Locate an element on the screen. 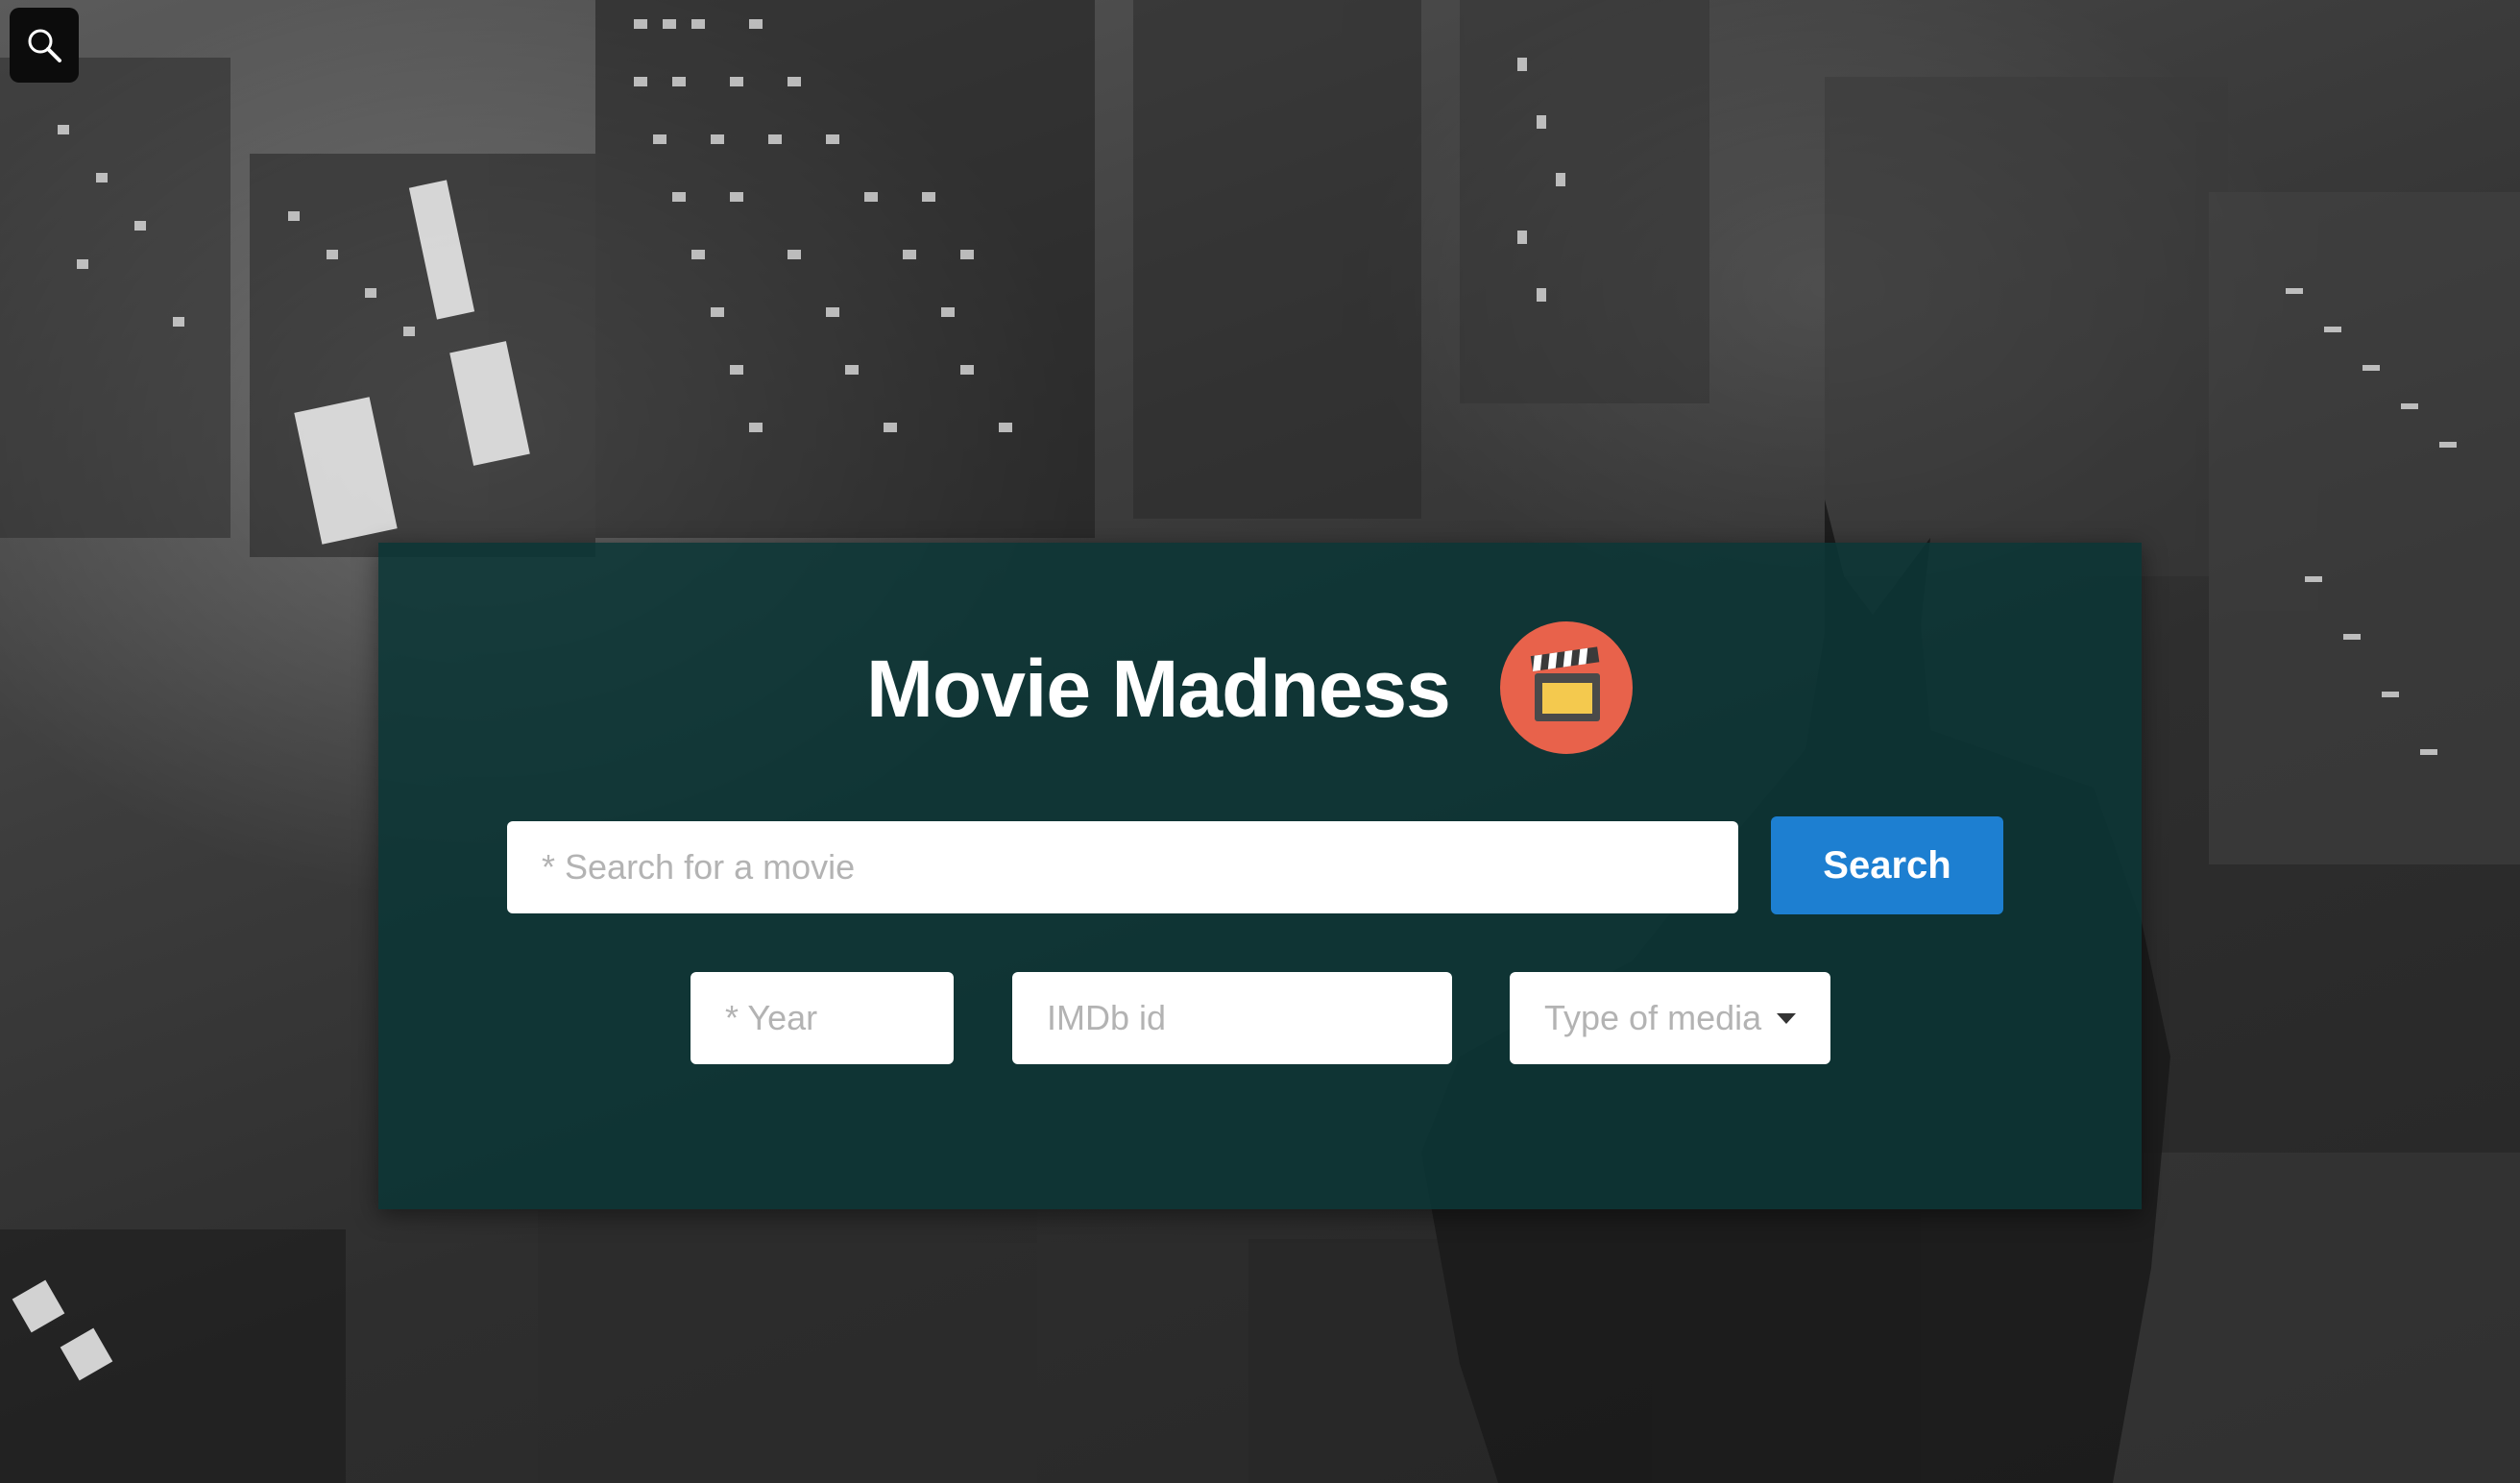  imdb-id-input is located at coordinates (1232, 1018).